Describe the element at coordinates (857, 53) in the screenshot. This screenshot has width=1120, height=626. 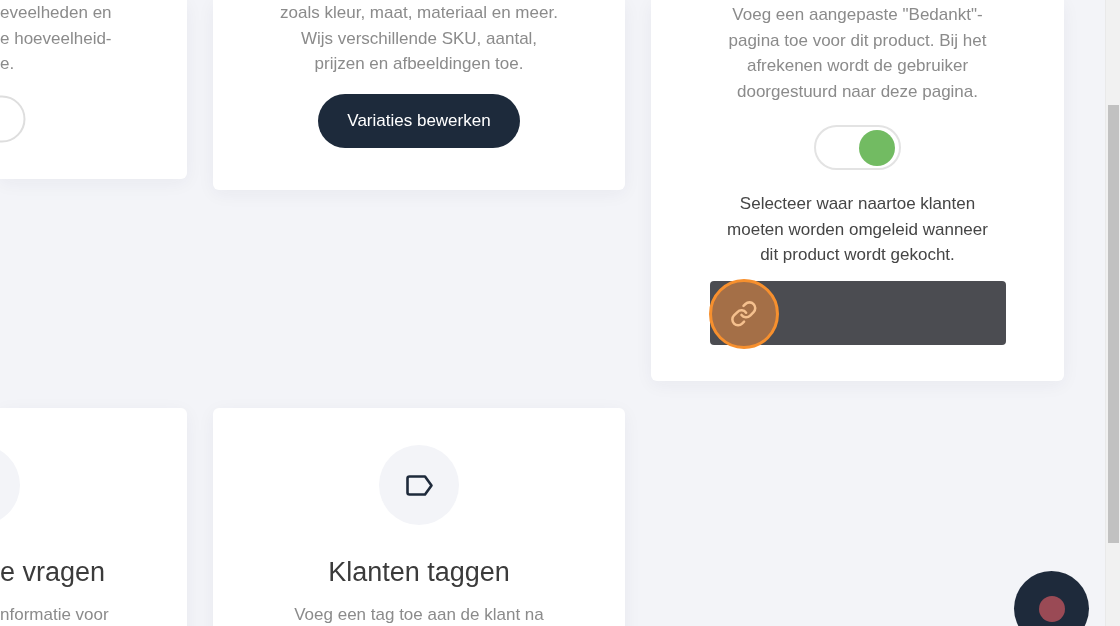
I see `card-description: Voeg een aangepaste "Bedankt"- pagina toe voor dit product. Bij het afrekenen wordt de gebruiker doorgestuurd naar deze pagina.` at that location.